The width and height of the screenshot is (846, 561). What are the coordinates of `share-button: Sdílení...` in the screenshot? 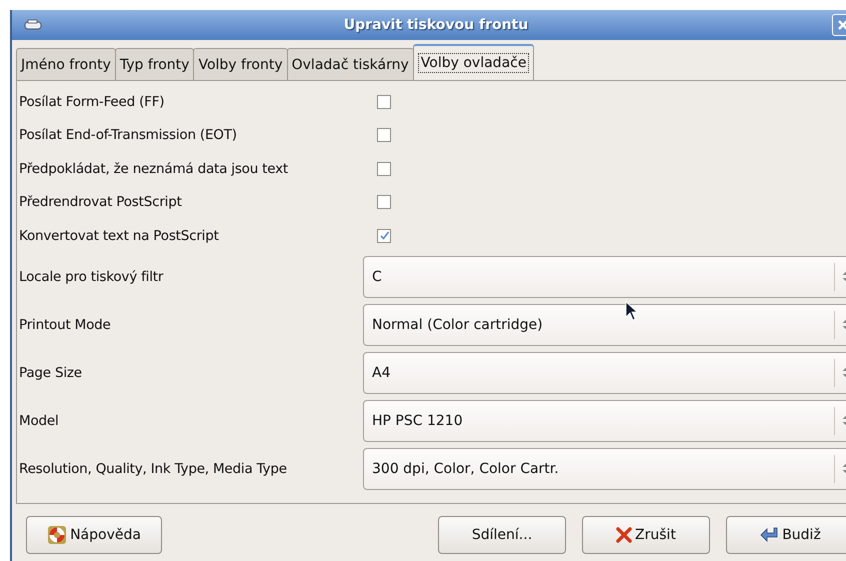 It's located at (502, 535).